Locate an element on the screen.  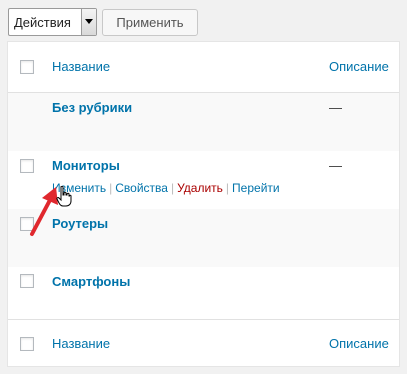
bulk-actions-toolbar: Действия Применить is located at coordinates (108, 22).